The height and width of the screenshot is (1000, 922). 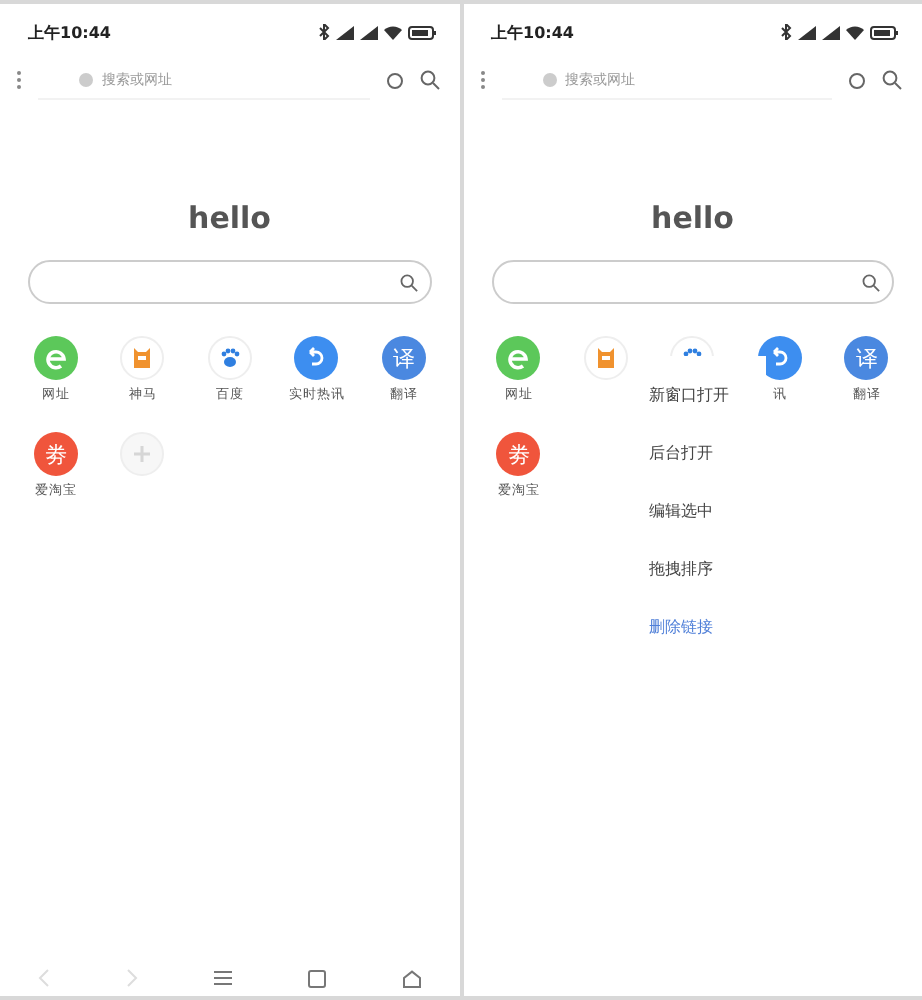 What do you see at coordinates (699, 397) in the screenshot?
I see `menu-item: 新窗口打开` at bounding box center [699, 397].